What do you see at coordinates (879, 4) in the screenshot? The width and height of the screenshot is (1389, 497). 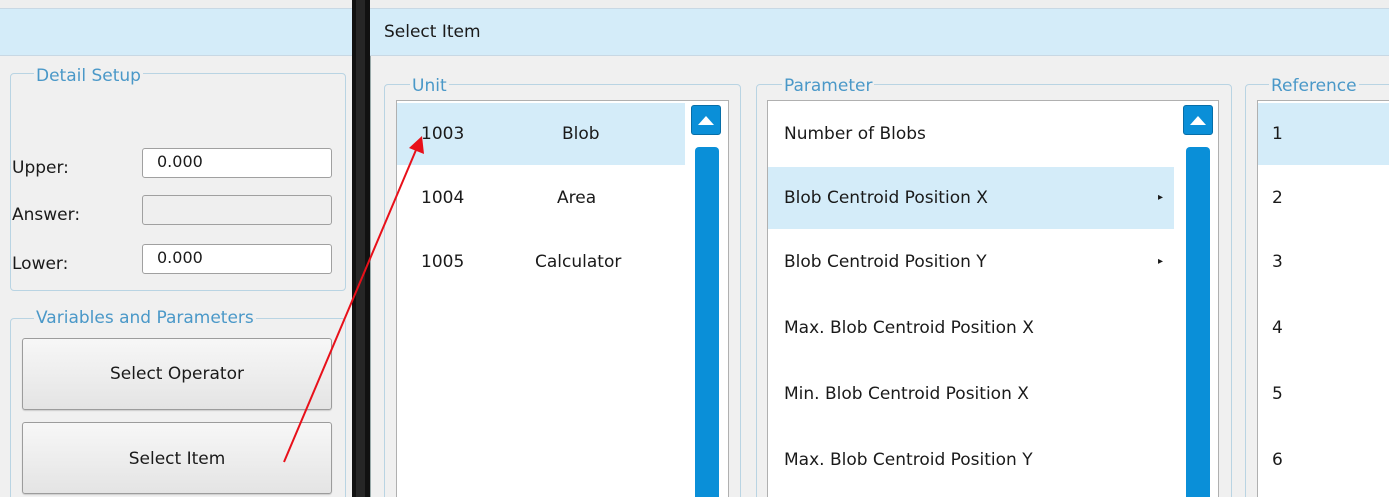 I see `right-top-strip` at bounding box center [879, 4].